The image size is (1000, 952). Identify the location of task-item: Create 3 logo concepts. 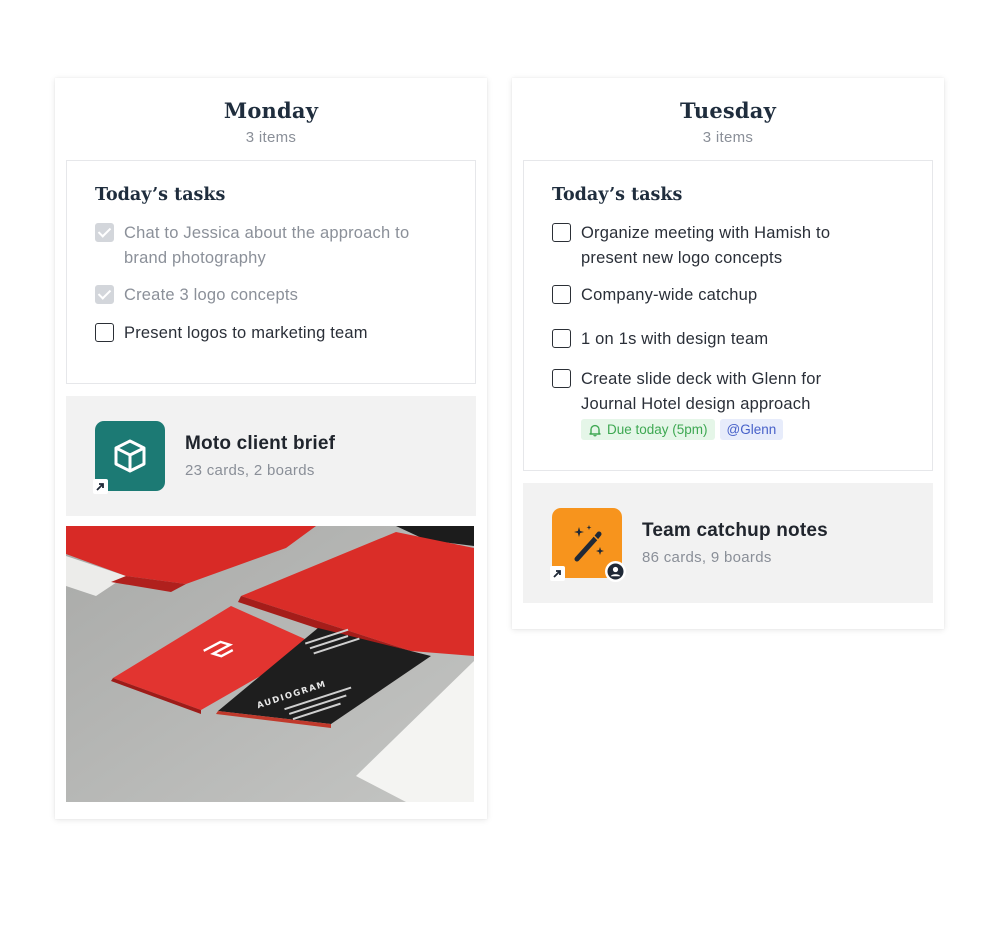
(271, 295).